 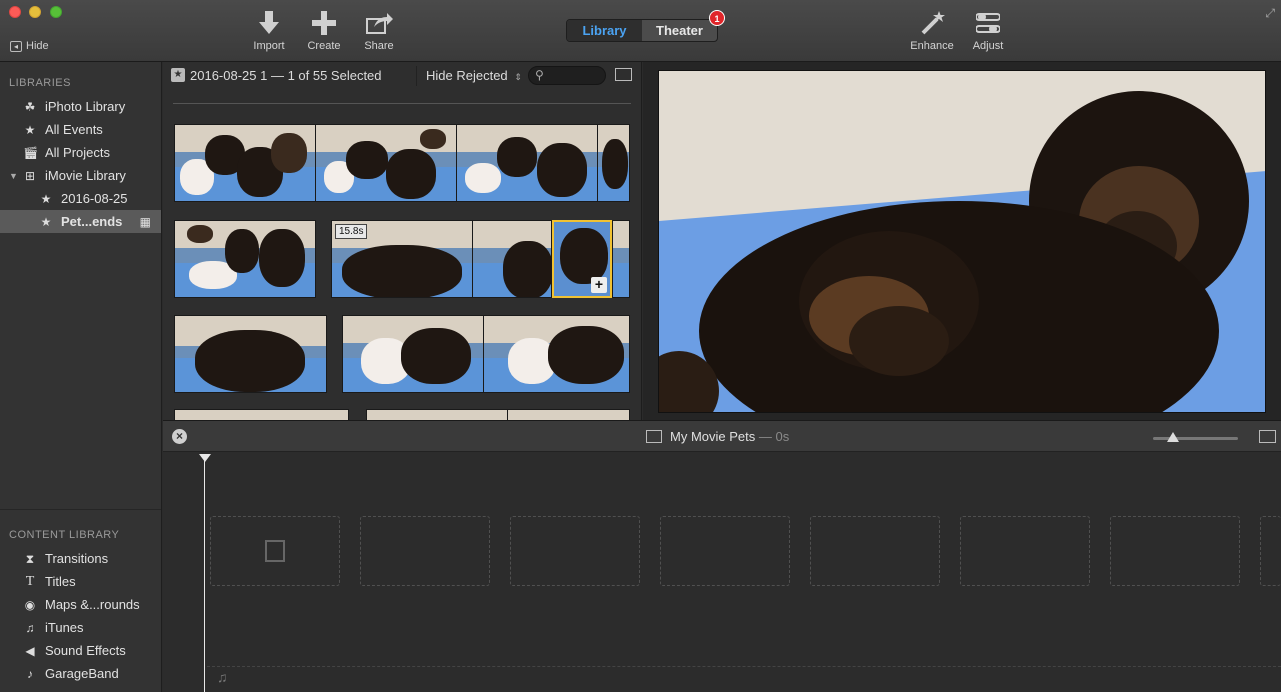 I want to click on filmstrip-icon, so click(x=654, y=436).